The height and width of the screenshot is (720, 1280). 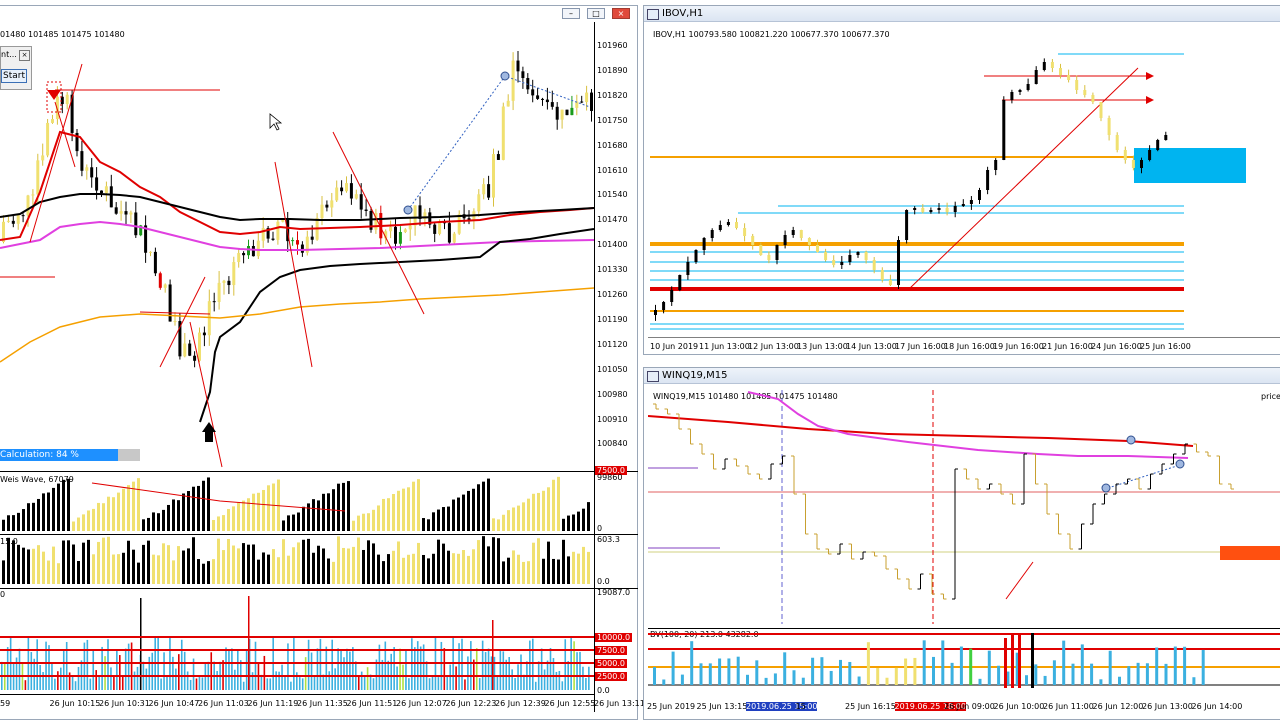 I want to click on time-label: 2019.06.25 15:00, so click(x=782, y=706).